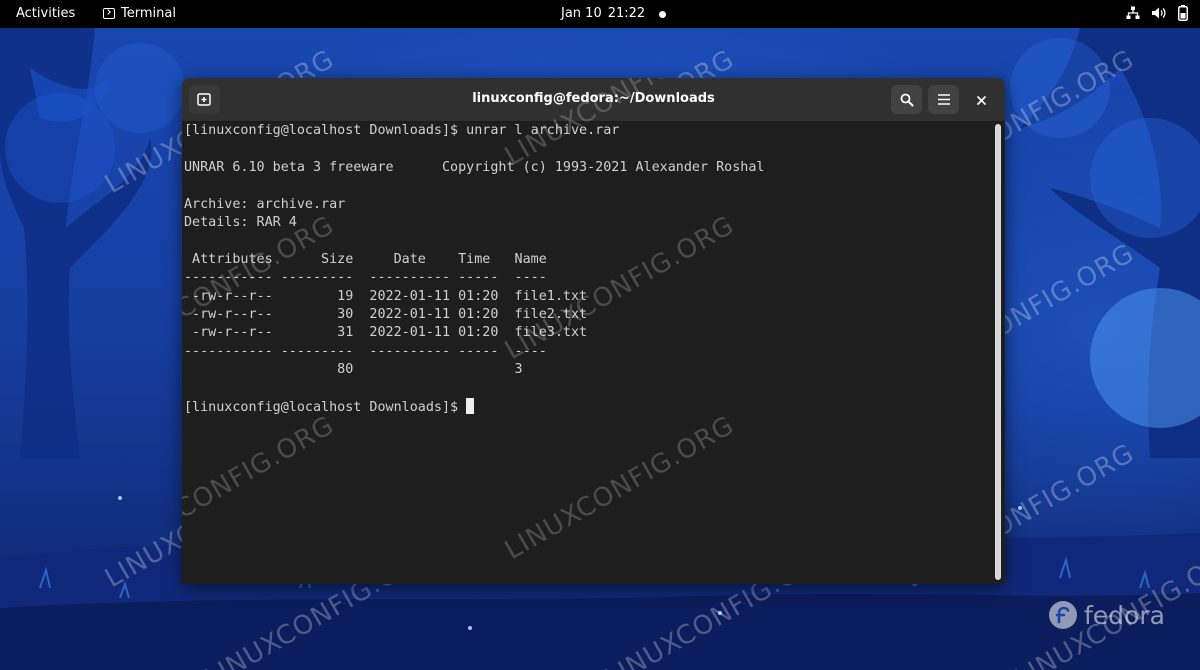  I want to click on network-wired-icon, so click(1133, 12).